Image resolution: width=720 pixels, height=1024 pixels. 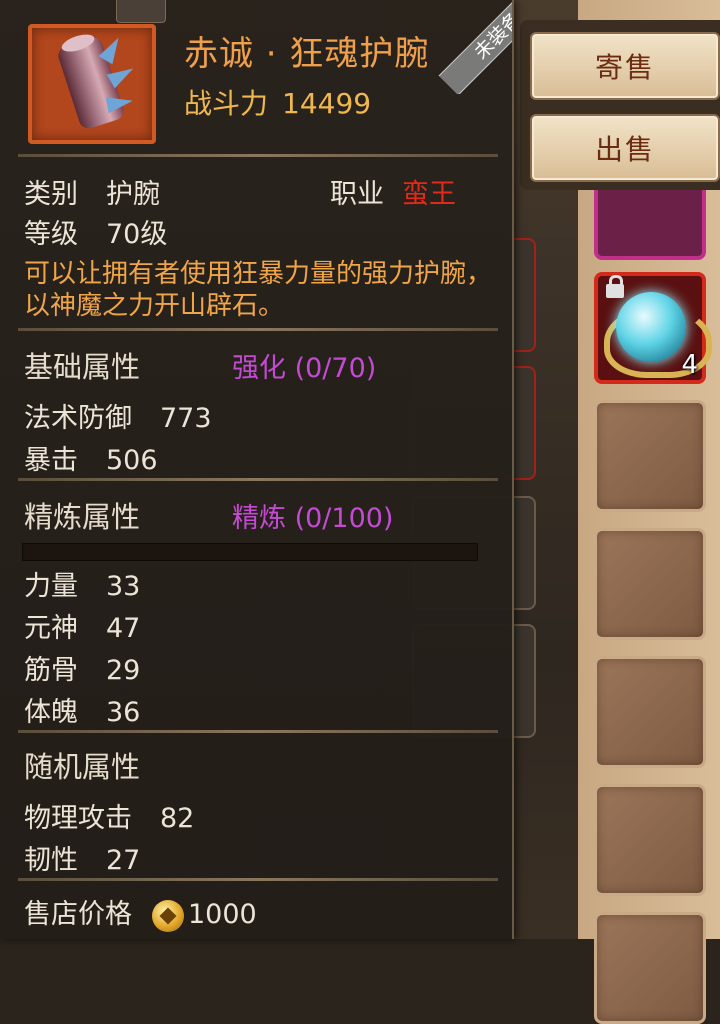 I want to click on class-row: 职业 蛮王, so click(x=393, y=191).